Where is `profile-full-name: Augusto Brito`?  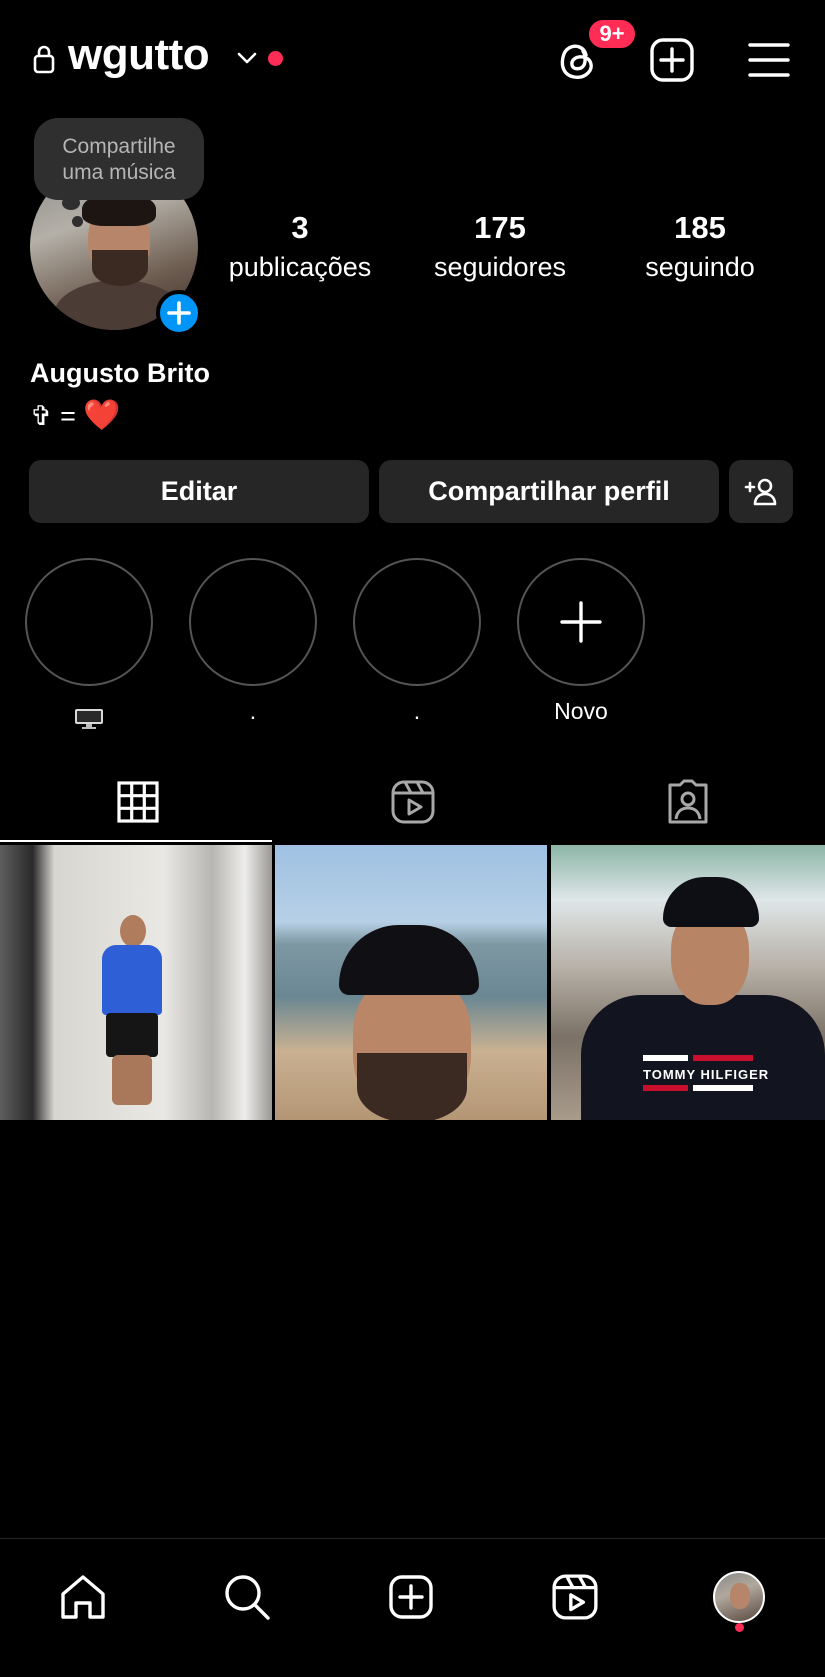 profile-full-name: Augusto Brito is located at coordinates (120, 373).